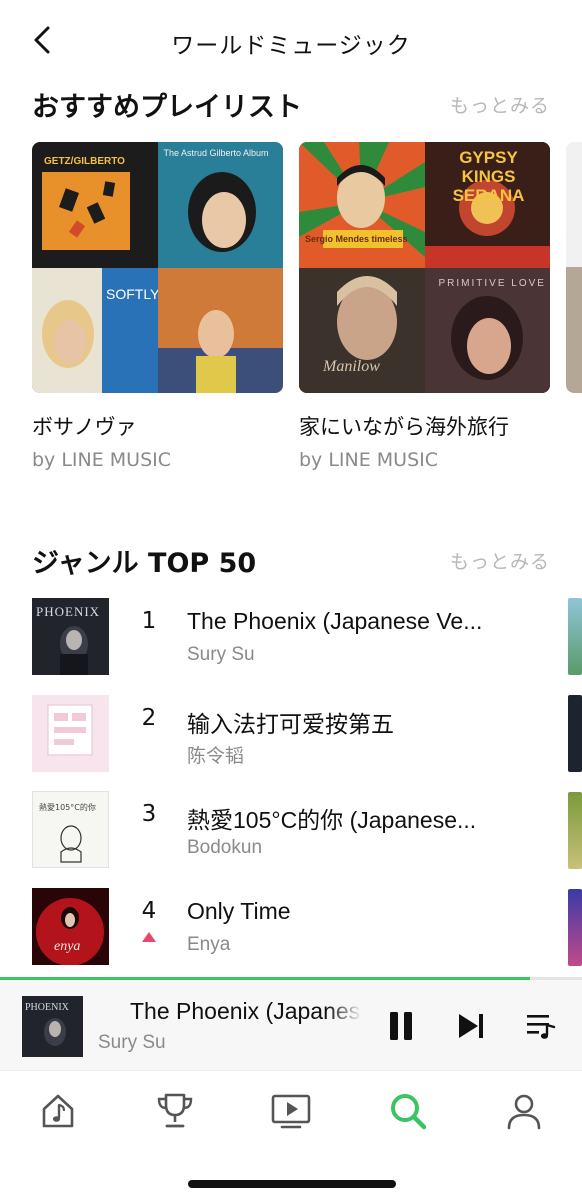 This screenshot has width=582, height=1200. Describe the element at coordinates (132, 293) in the screenshot. I see `album-cover-text: SOFTLY` at that location.